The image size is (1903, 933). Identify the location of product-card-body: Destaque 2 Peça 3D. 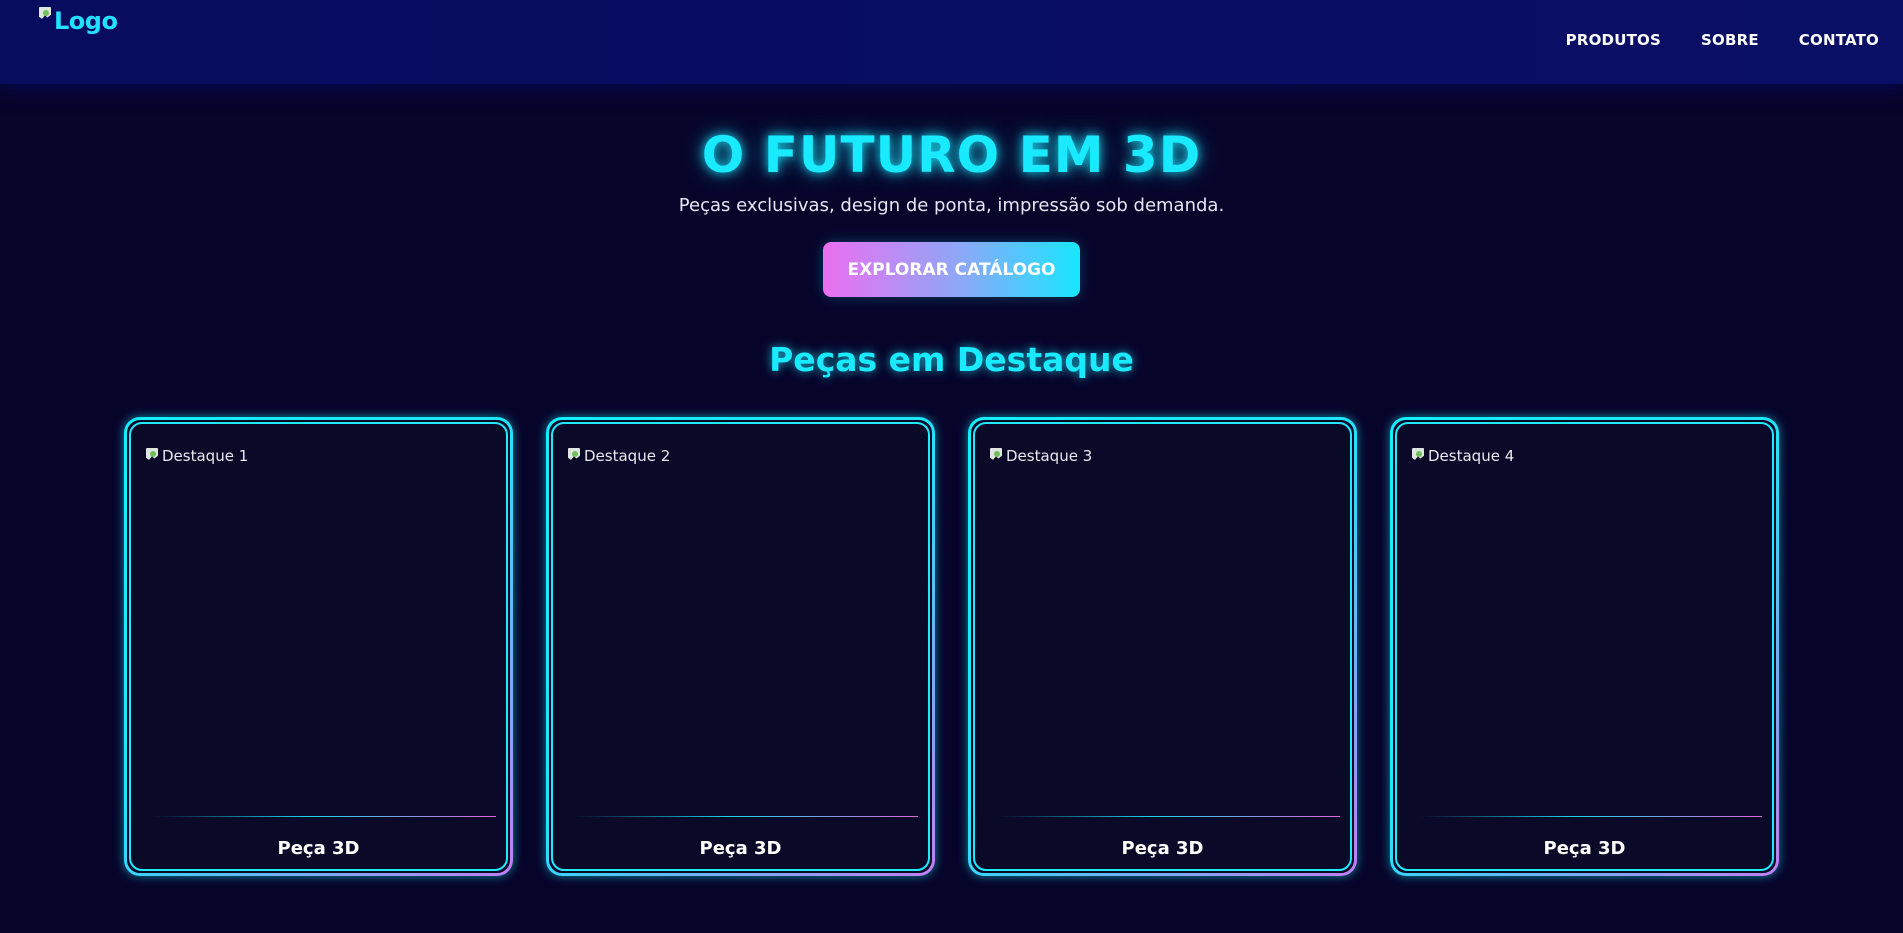
(740, 646).